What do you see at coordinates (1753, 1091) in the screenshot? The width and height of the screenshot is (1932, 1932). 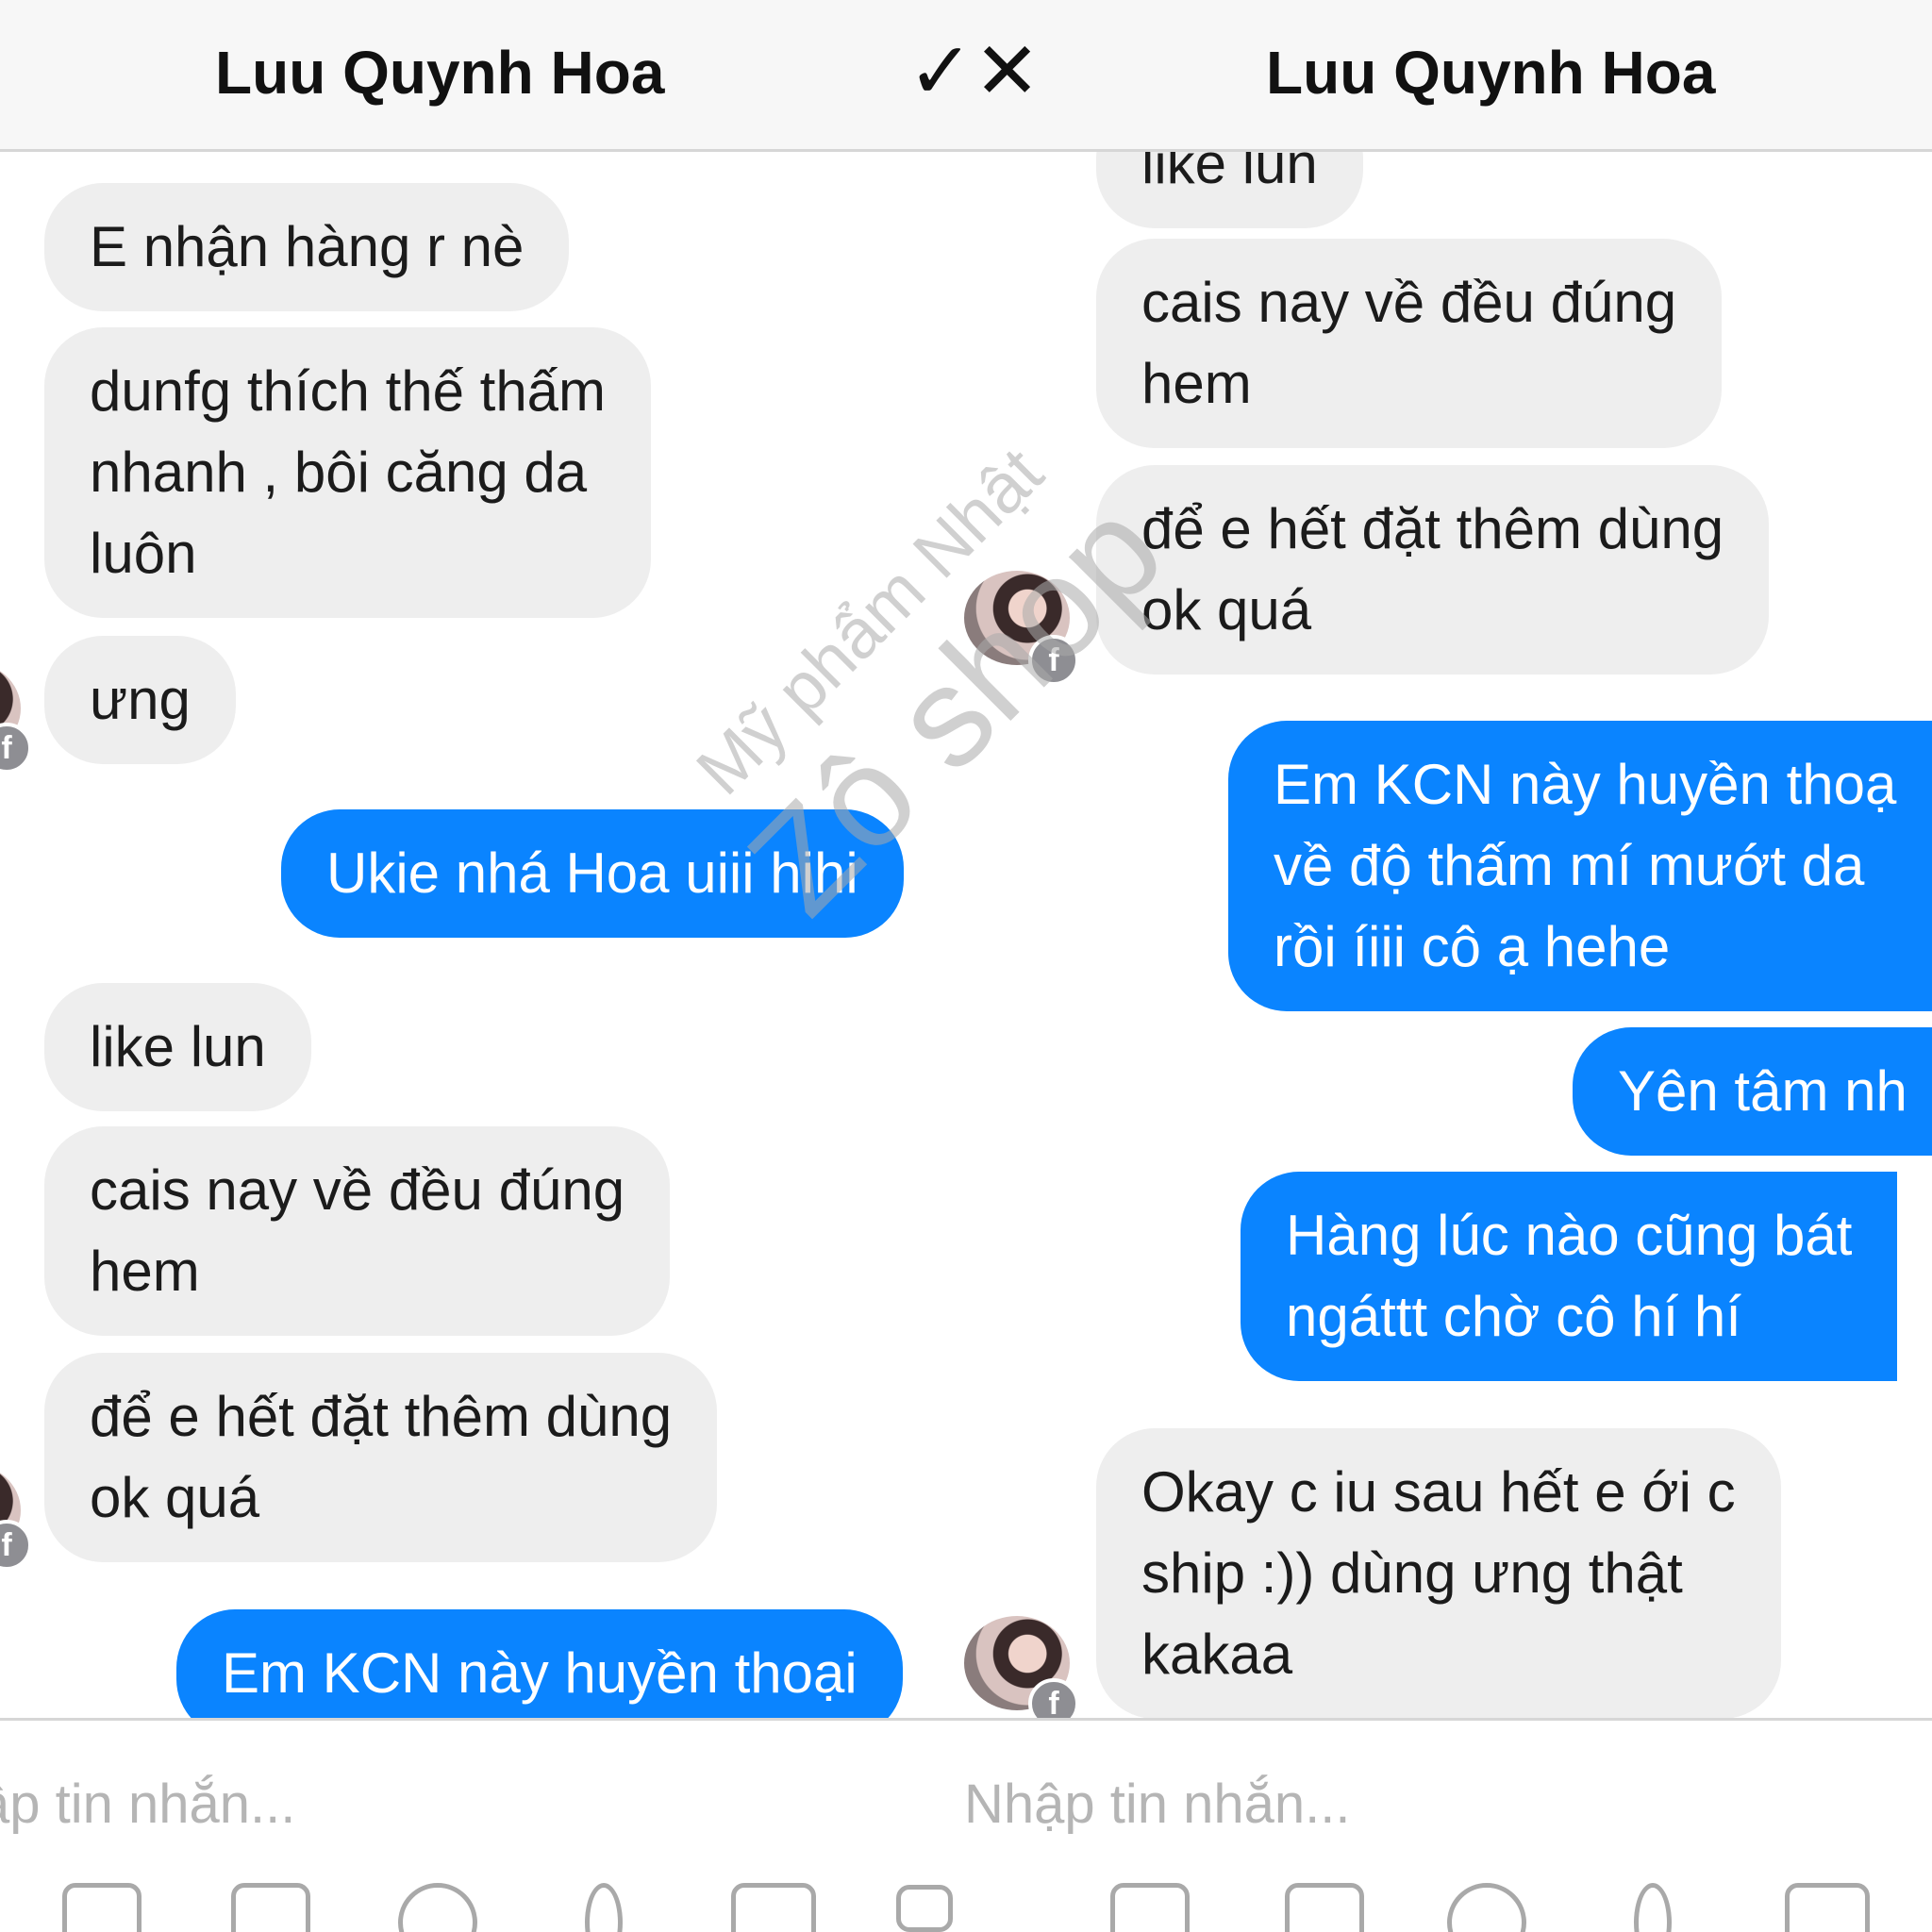 I see `outgoing-message: Yên tâm nh` at bounding box center [1753, 1091].